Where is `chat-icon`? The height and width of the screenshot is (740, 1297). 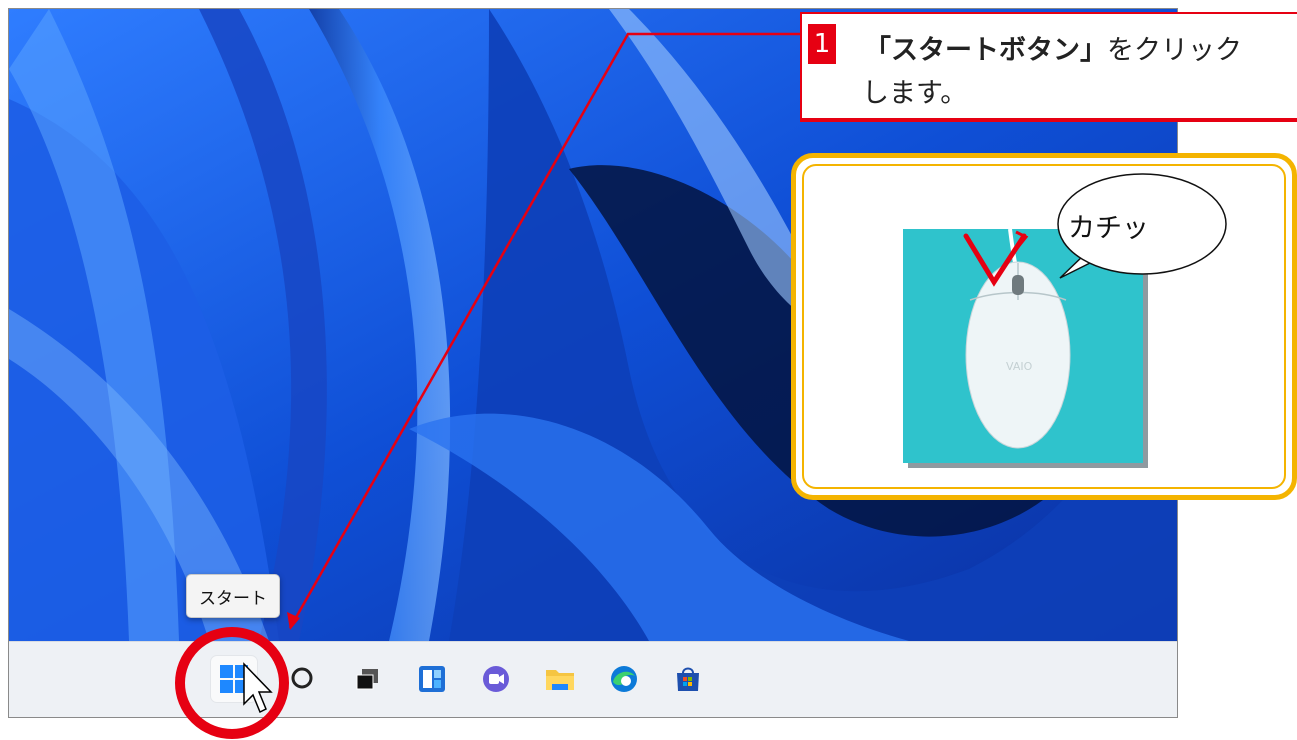
chat-icon is located at coordinates (496, 679).